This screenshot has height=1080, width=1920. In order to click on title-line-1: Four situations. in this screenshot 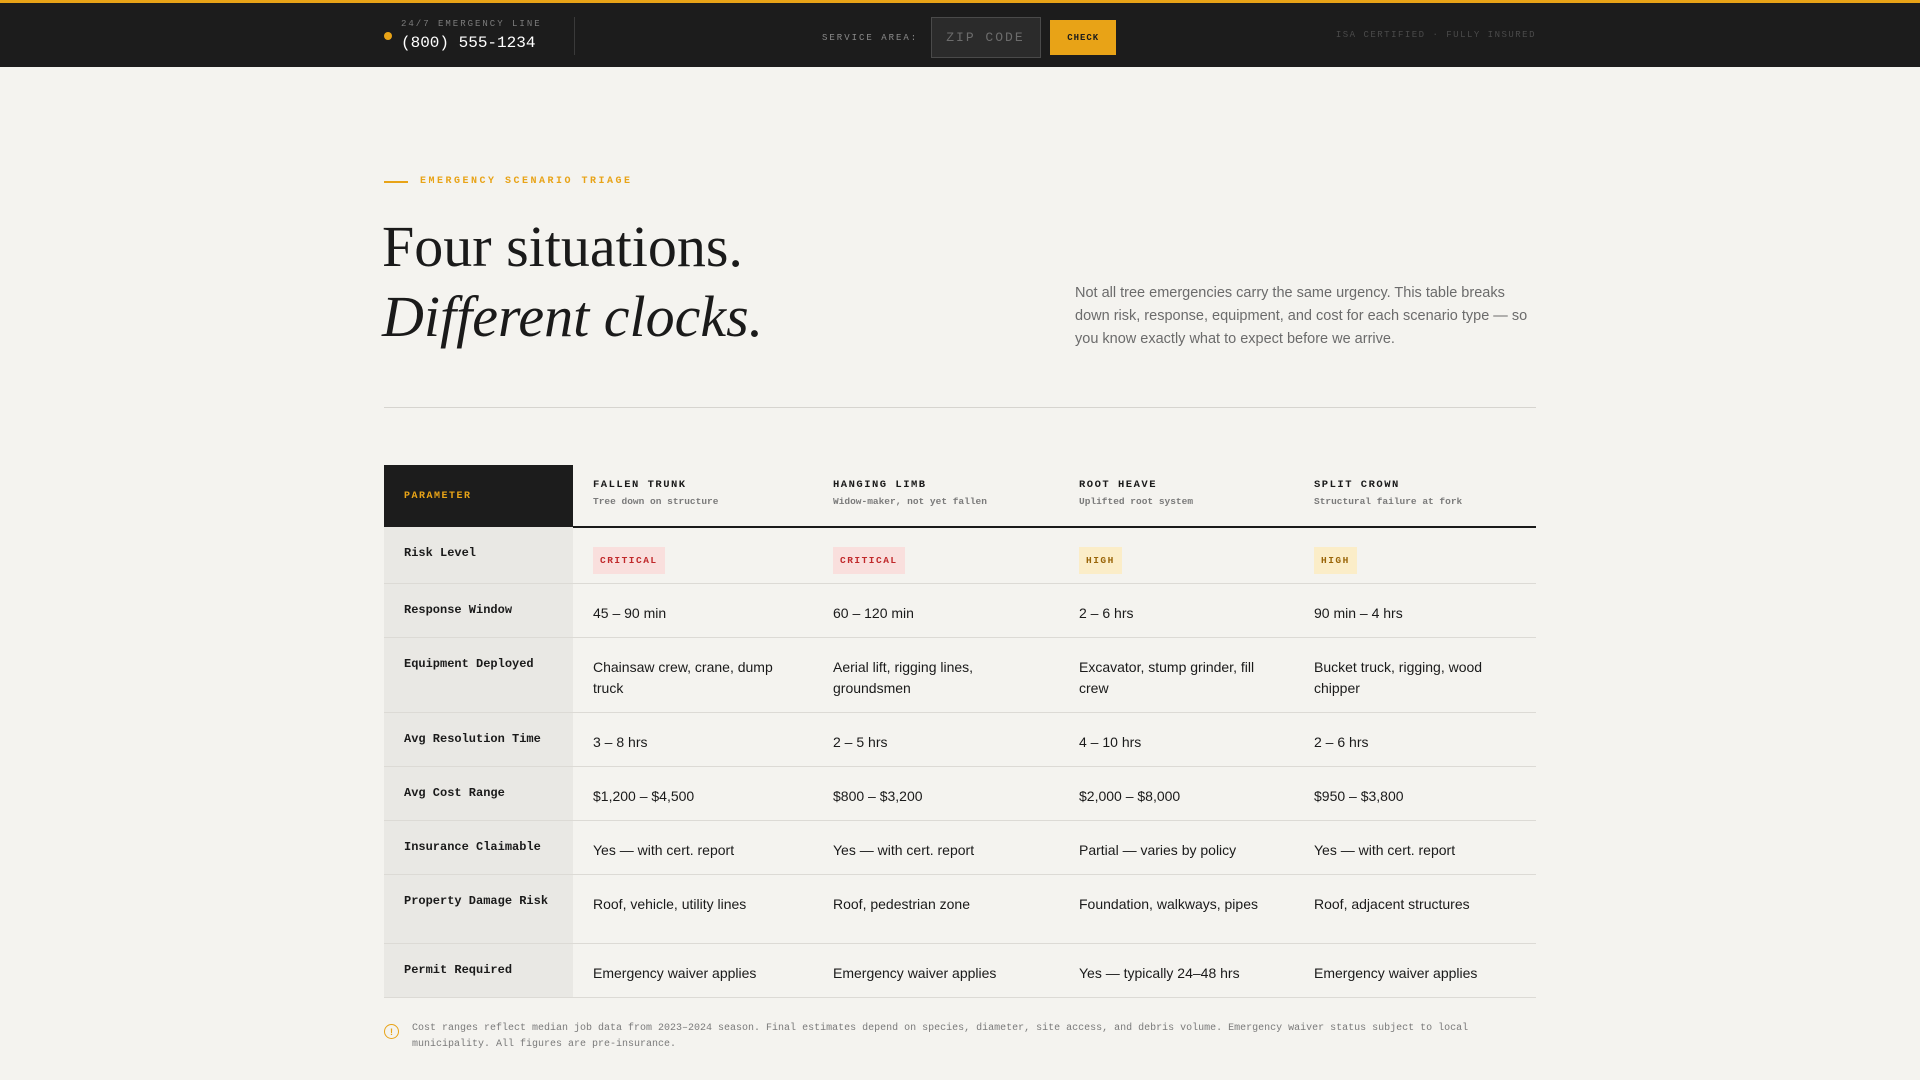, I will do `click(562, 246)`.